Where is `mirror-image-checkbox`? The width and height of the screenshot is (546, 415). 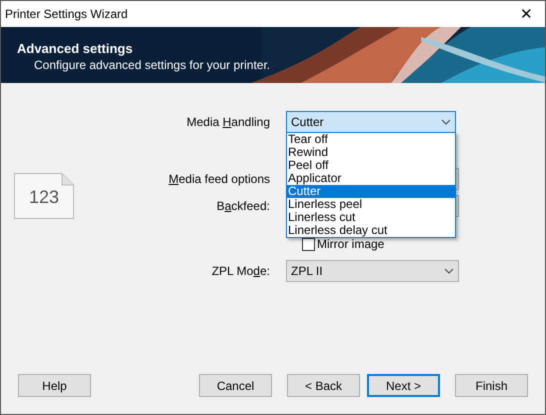 mirror-image-checkbox is located at coordinates (308, 244).